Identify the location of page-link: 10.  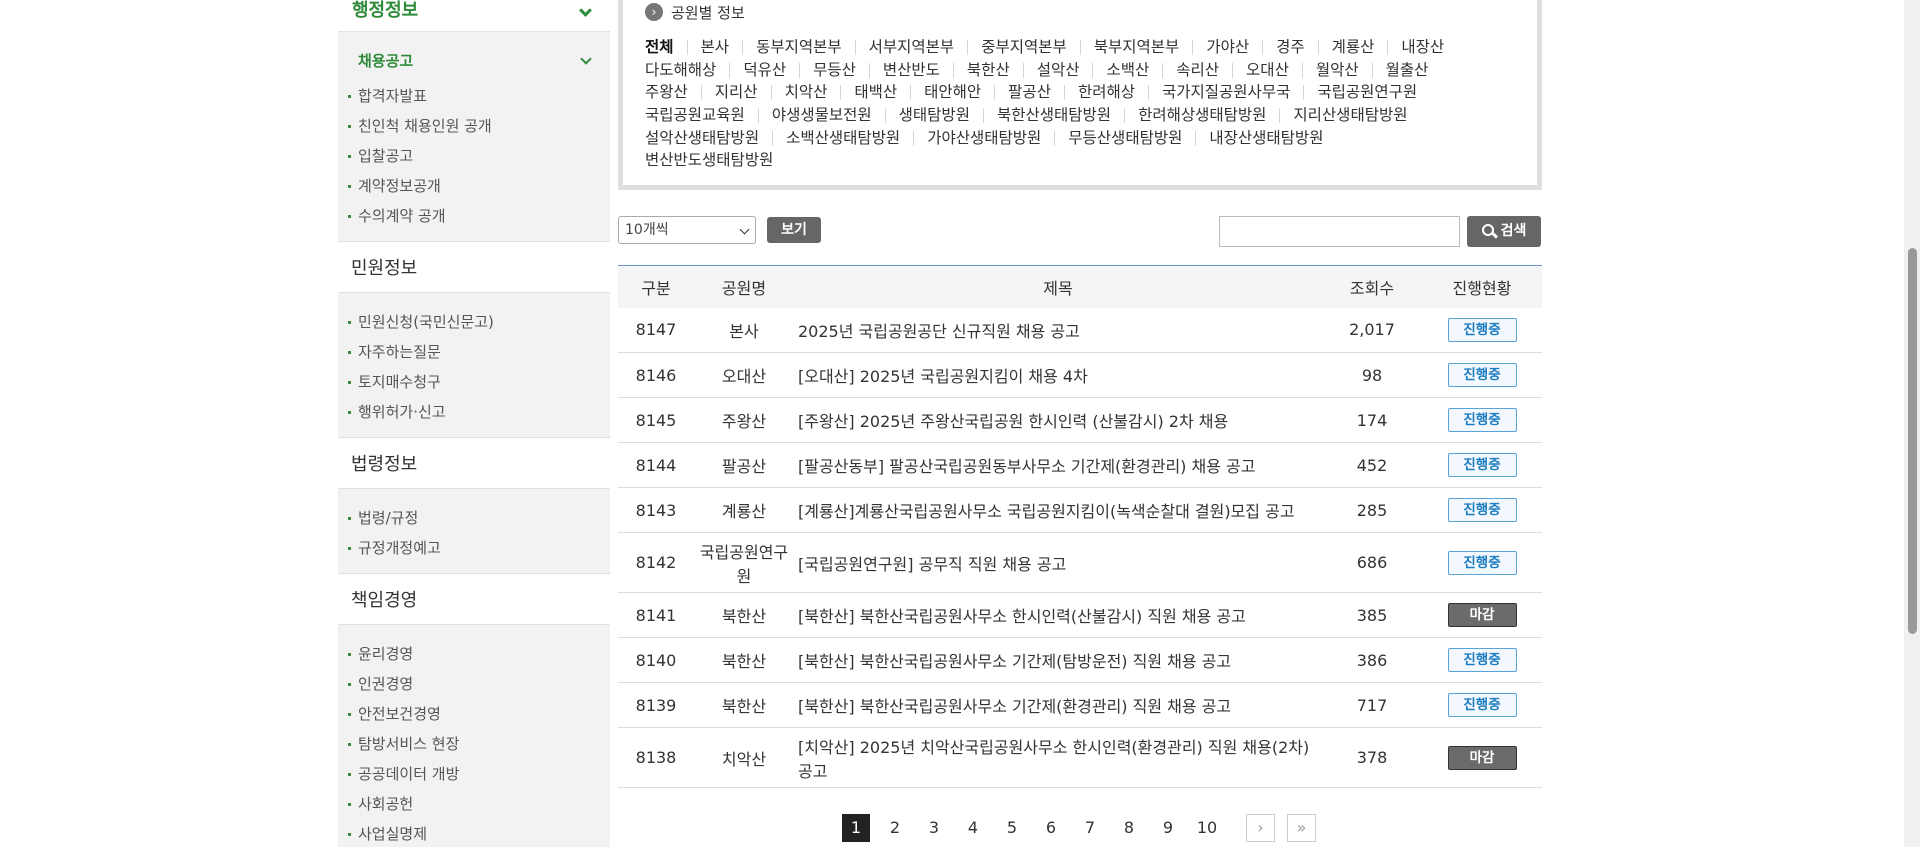
(1207, 828).